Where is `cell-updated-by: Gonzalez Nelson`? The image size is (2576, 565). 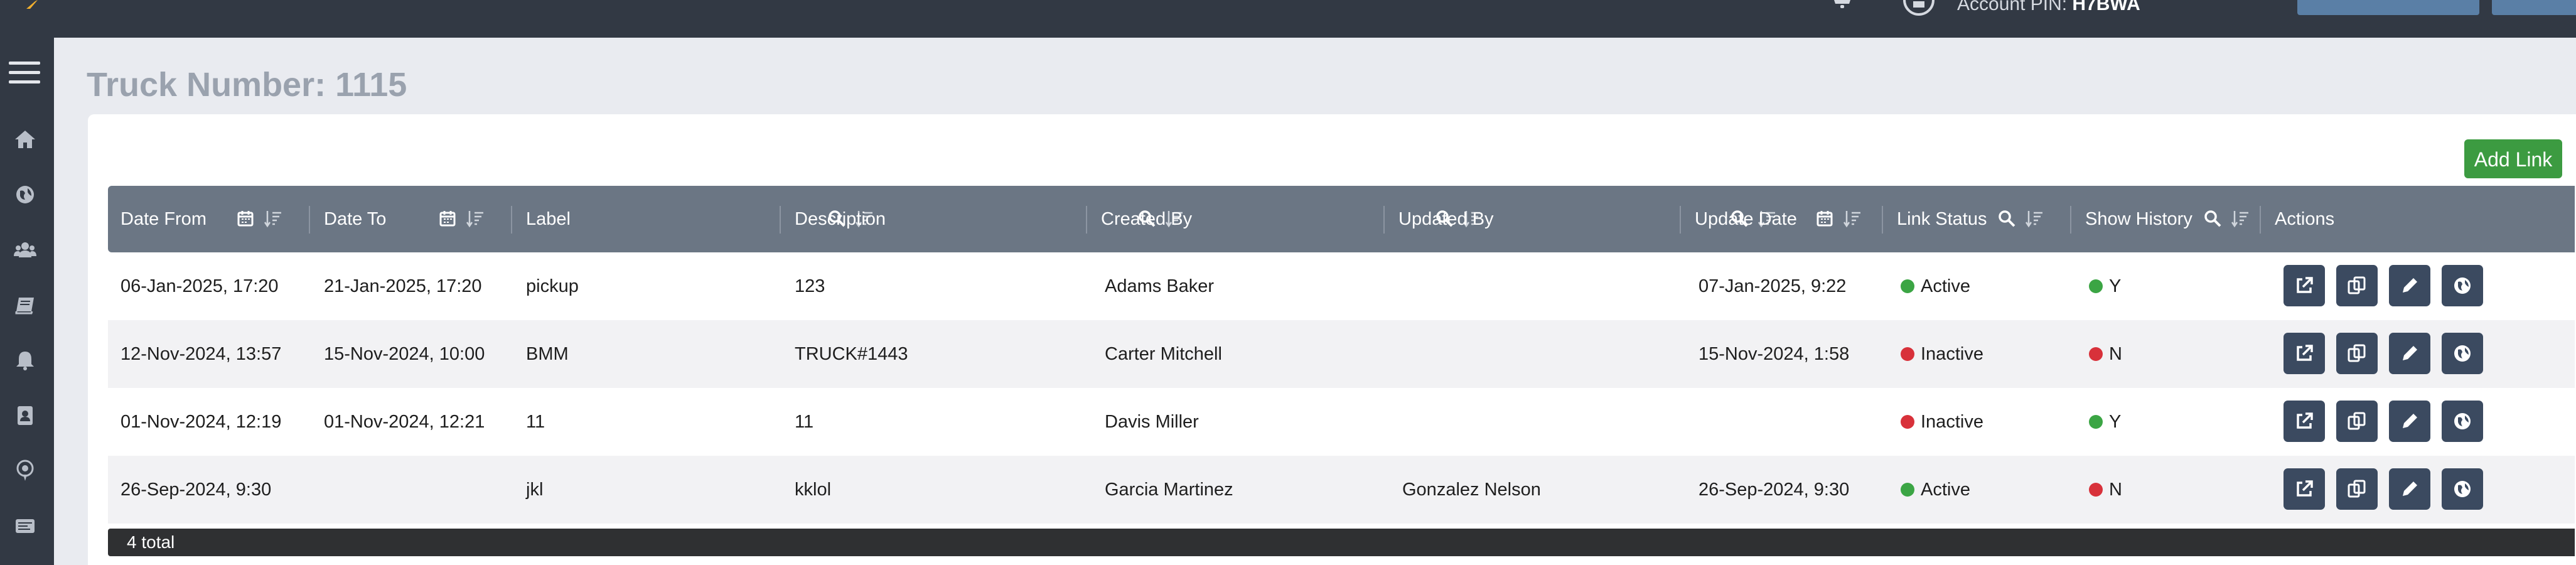
cell-updated-by: Gonzalez Nelson is located at coordinates (1471, 490).